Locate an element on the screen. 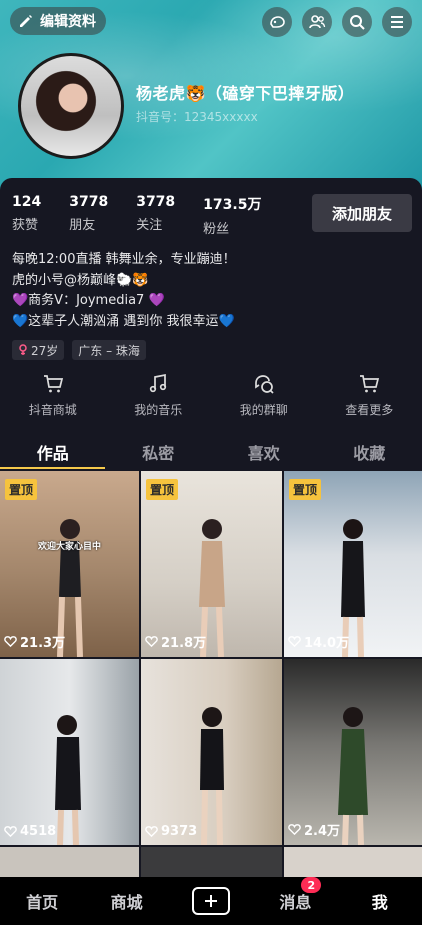 This screenshot has height=925, width=422. stat-value: 124 is located at coordinates (27, 202).